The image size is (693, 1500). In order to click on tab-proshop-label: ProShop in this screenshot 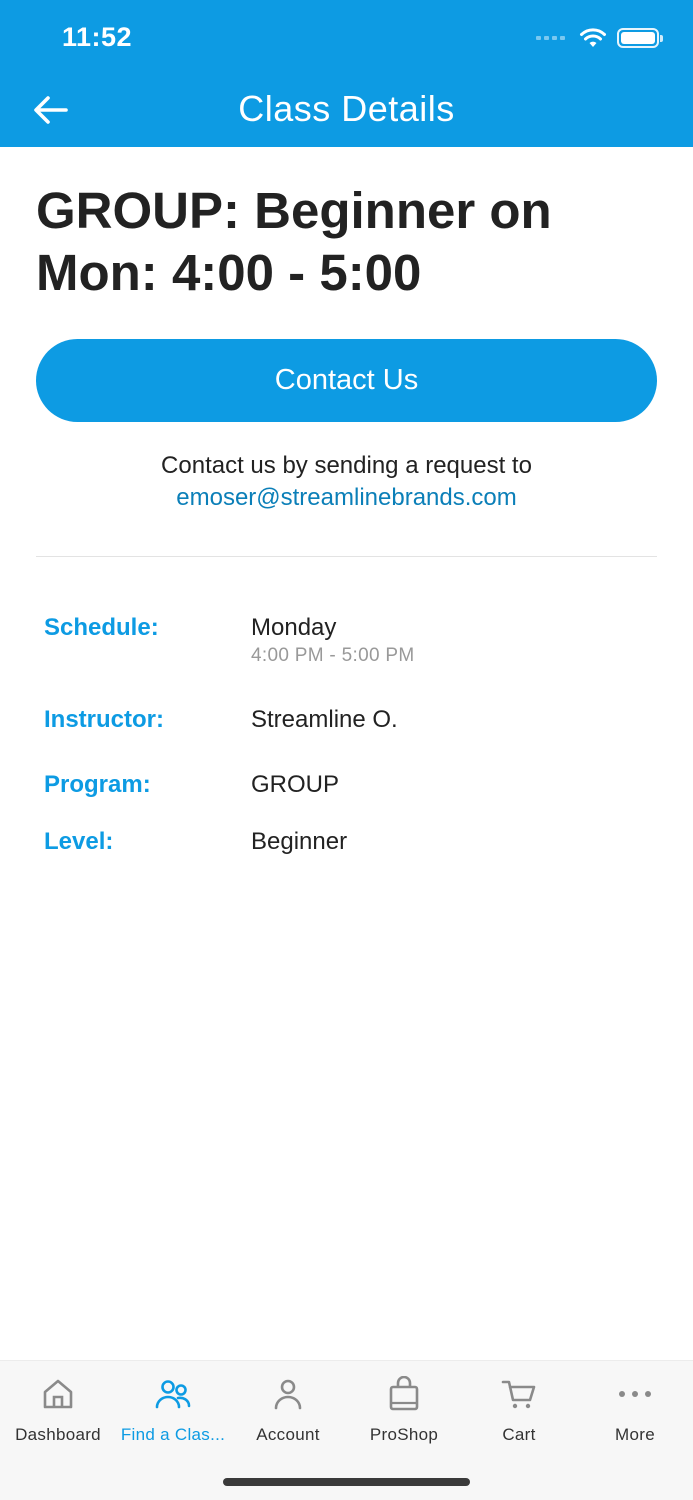, I will do `click(404, 1434)`.